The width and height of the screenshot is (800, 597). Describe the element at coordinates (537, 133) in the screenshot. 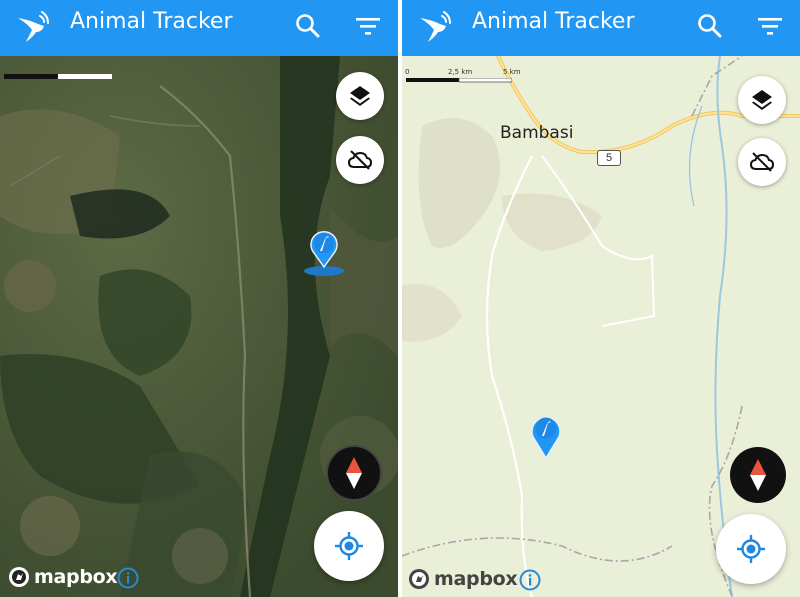

I see `place-label: Bambasi` at that location.